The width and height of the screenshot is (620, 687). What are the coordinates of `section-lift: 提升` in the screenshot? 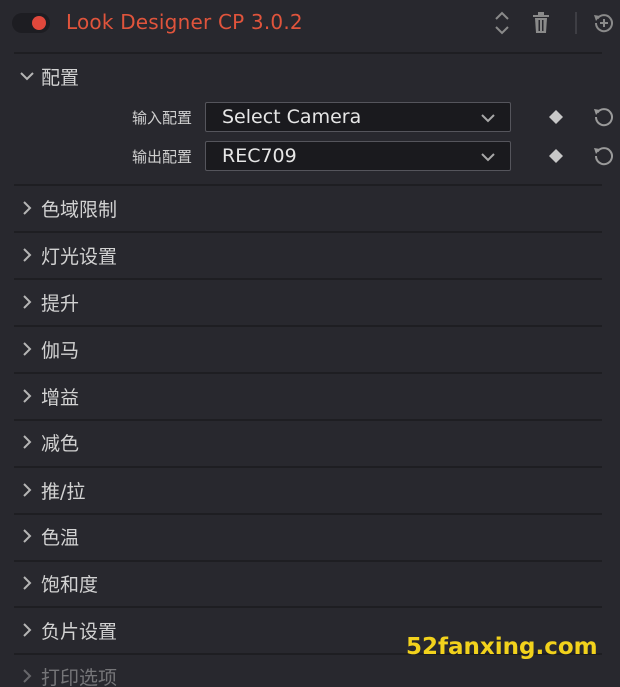 It's located at (308, 302).